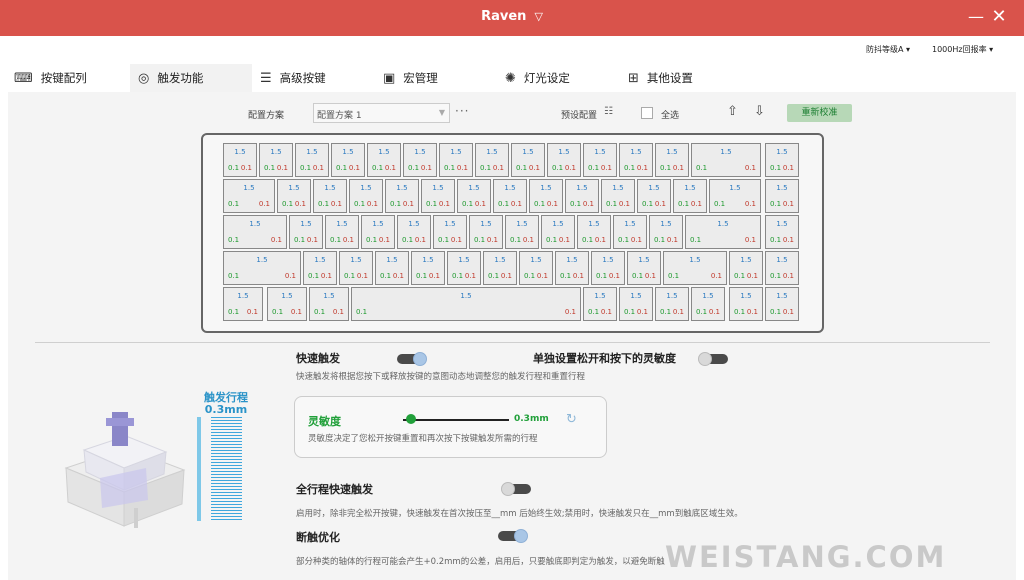 This screenshot has height=580, width=1024. What do you see at coordinates (191, 78) in the screenshot?
I see `tab-trigger: ◎ 触发功能` at bounding box center [191, 78].